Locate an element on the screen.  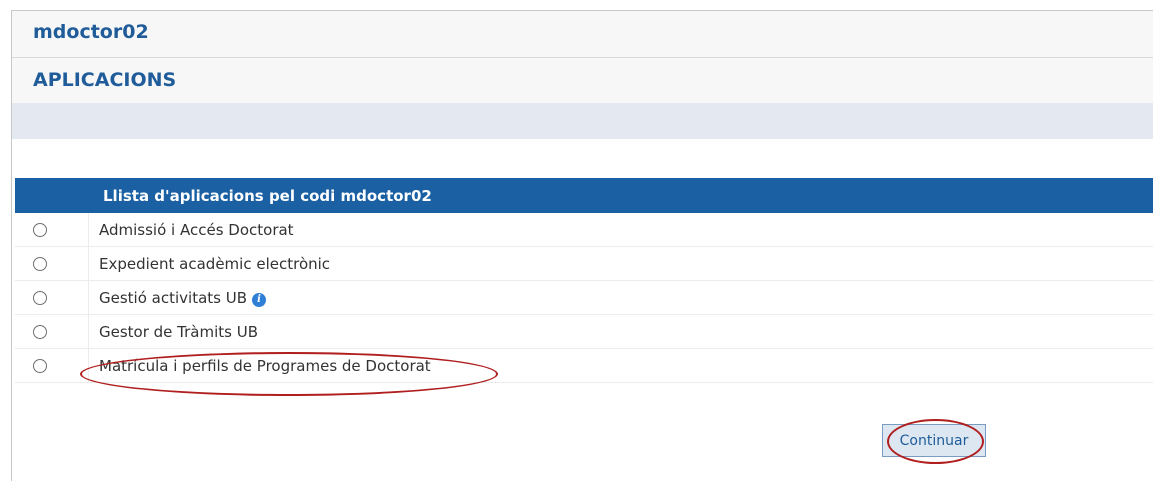
app-label: Expedient acadèmic electrònic is located at coordinates (215, 264).